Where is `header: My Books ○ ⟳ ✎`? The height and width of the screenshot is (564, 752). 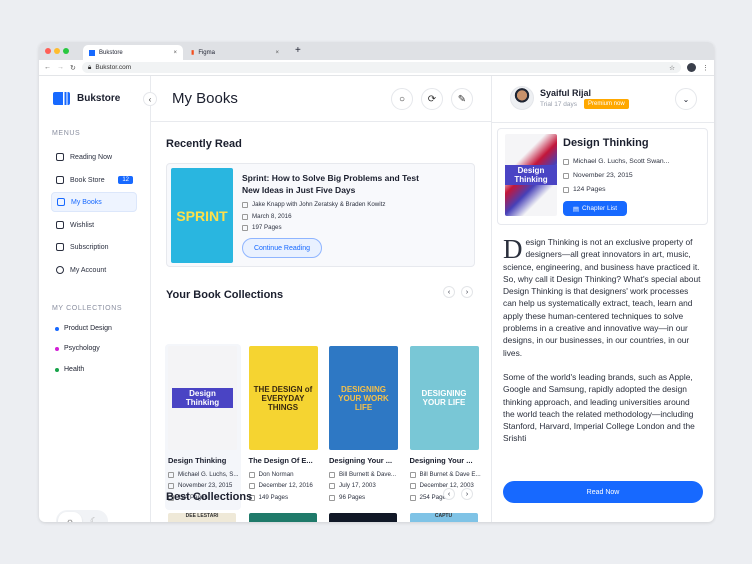
header: My Books ○ ⟳ ✎ is located at coordinates (321, 99).